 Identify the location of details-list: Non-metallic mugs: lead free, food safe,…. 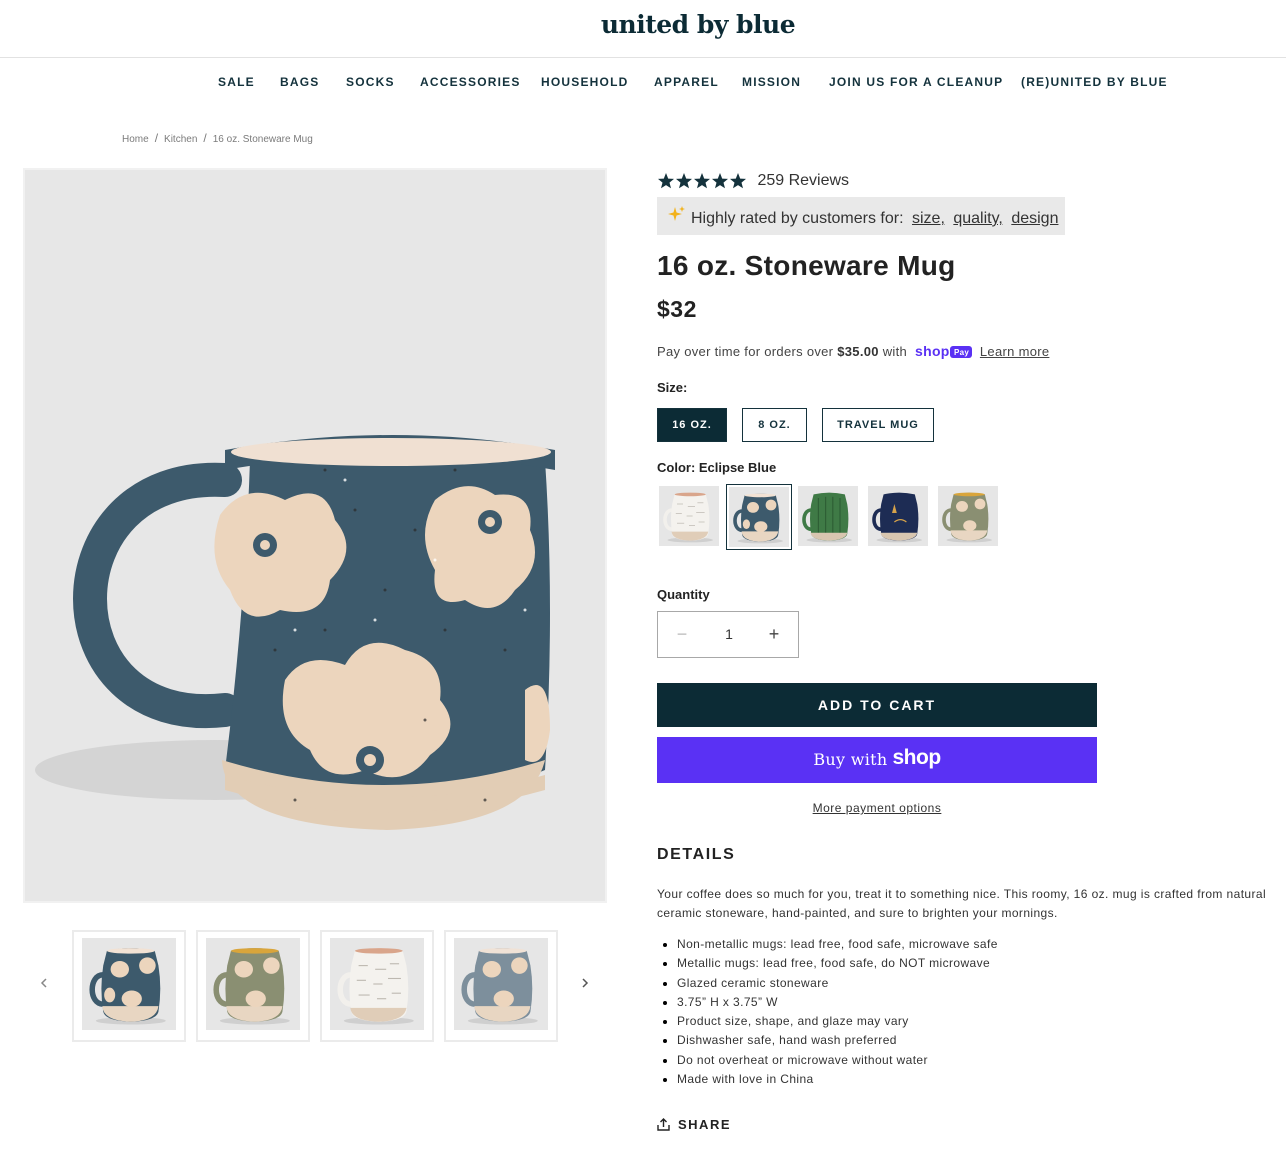
(977, 1012).